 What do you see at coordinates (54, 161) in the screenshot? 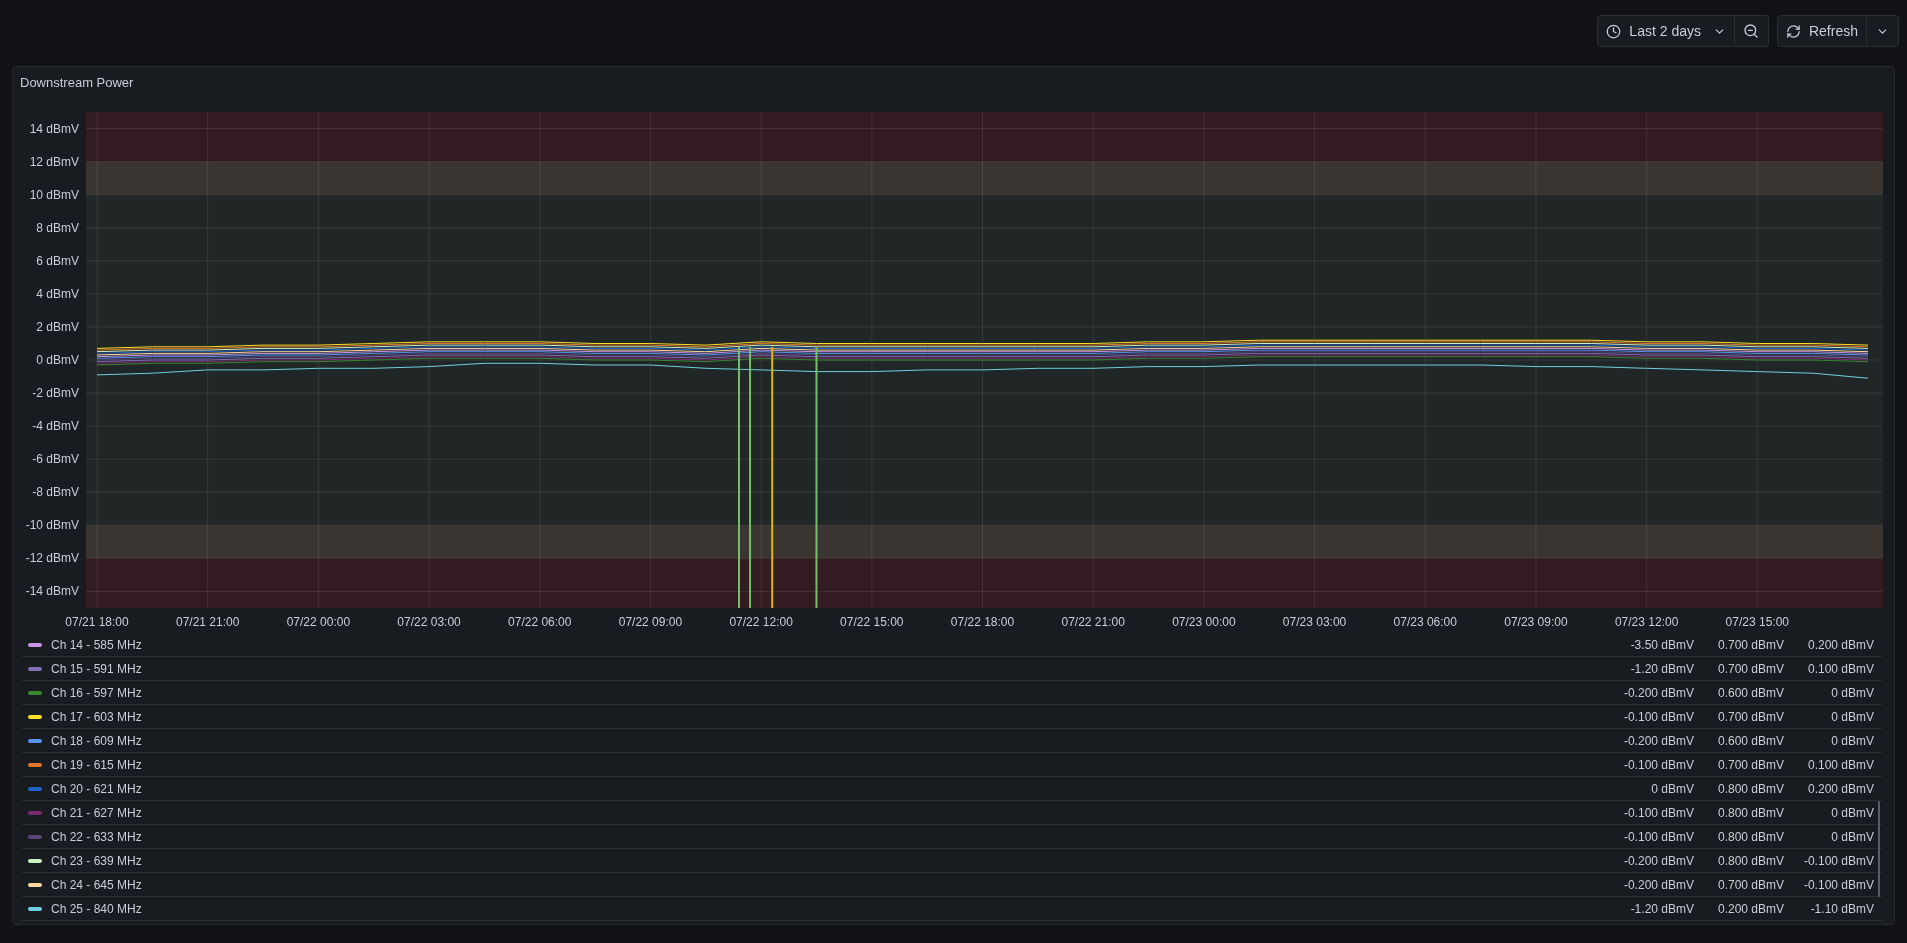
I see `axis-label: 12 dBmV` at bounding box center [54, 161].